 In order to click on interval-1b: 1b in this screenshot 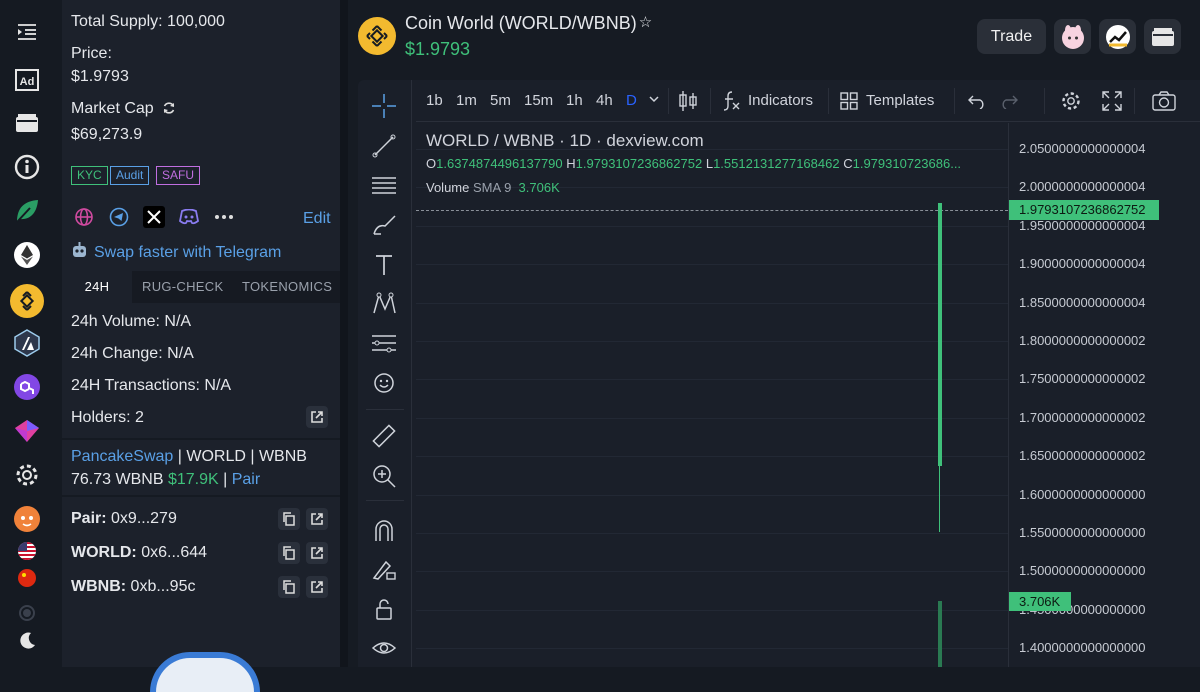, I will do `click(434, 100)`.